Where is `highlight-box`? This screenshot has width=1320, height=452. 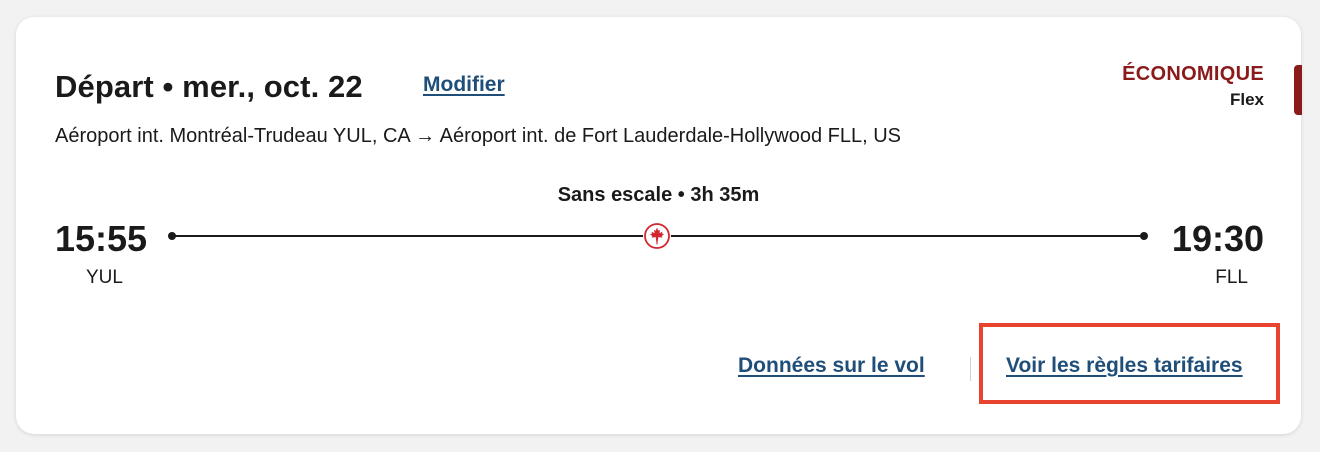
highlight-box is located at coordinates (1129, 363).